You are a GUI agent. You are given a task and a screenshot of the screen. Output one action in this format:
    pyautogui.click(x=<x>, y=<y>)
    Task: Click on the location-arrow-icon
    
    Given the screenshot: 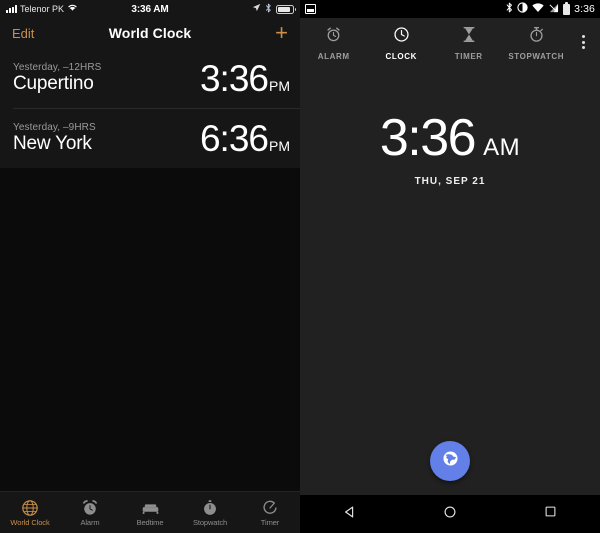 What is the action you would take?
    pyautogui.click(x=256, y=9)
    